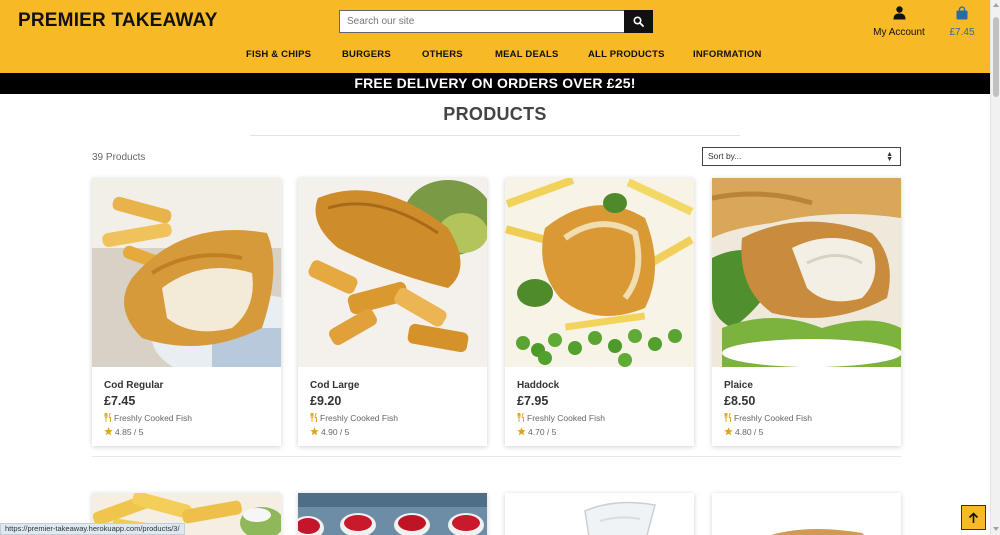 This screenshot has width=1000, height=535. I want to click on product-count: 39 Products, so click(119, 157).